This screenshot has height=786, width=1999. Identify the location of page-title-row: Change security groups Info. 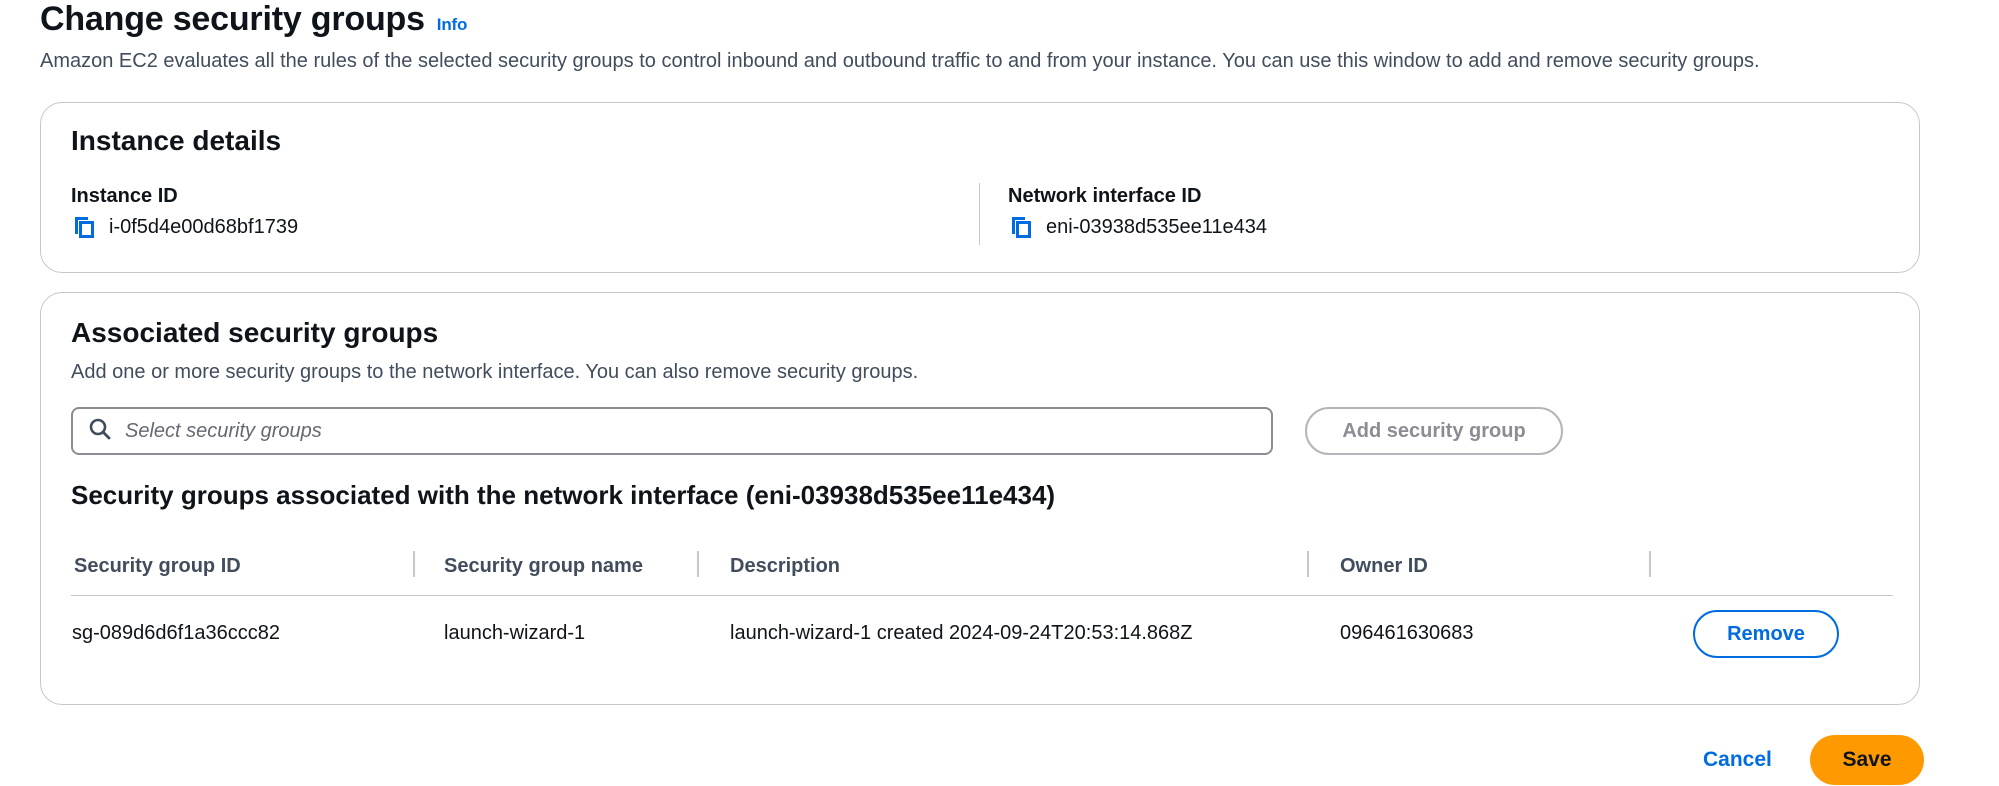
(253, 19).